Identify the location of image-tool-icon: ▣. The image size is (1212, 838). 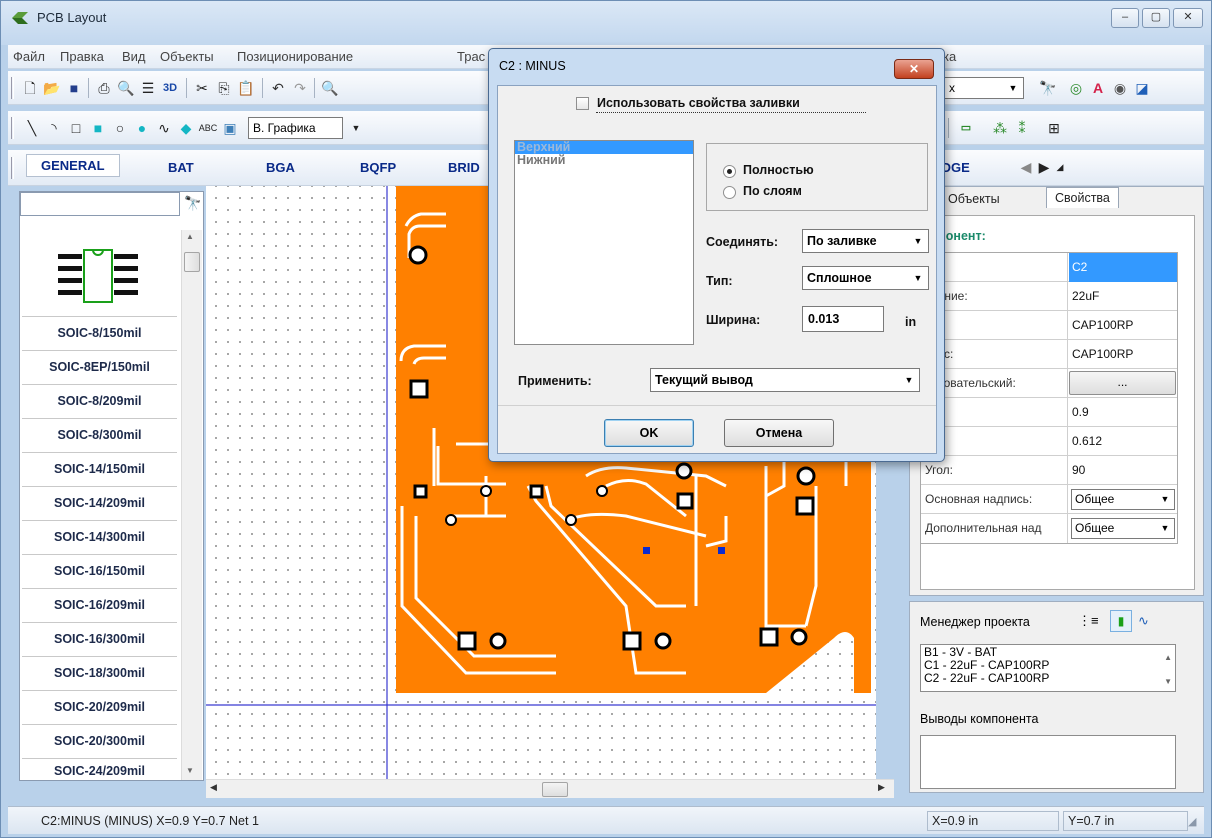
(230, 128).